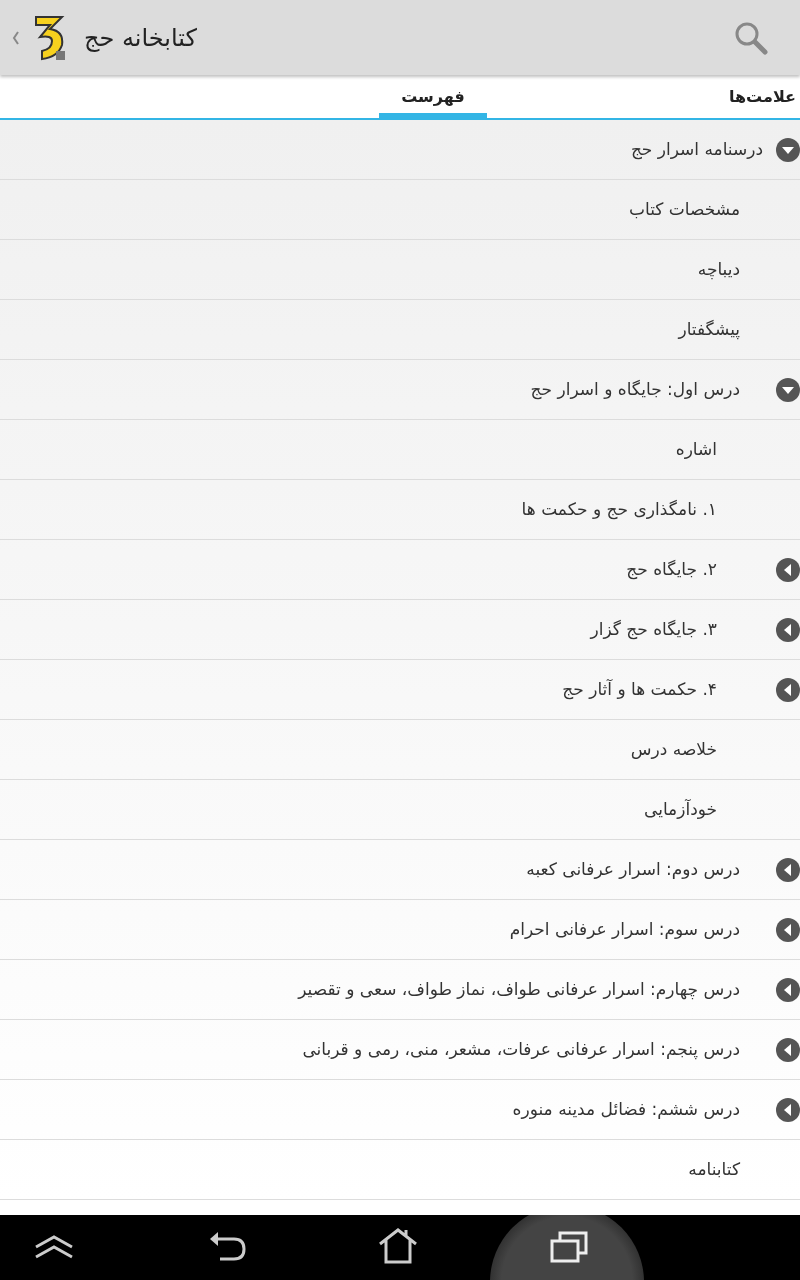  I want to click on toc-label: درس ششم: فضائل مدینه منوره, so click(626, 1109).